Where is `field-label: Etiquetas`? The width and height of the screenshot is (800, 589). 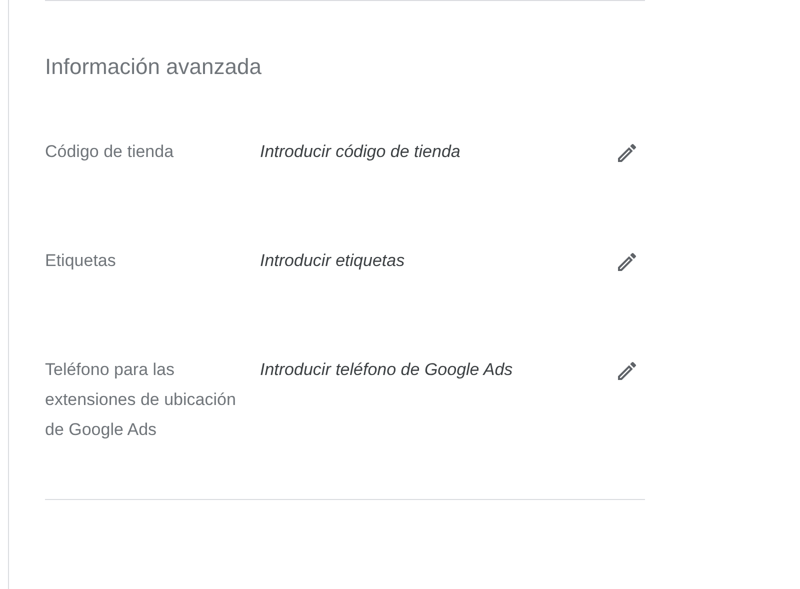
field-label: Etiquetas is located at coordinates (81, 261).